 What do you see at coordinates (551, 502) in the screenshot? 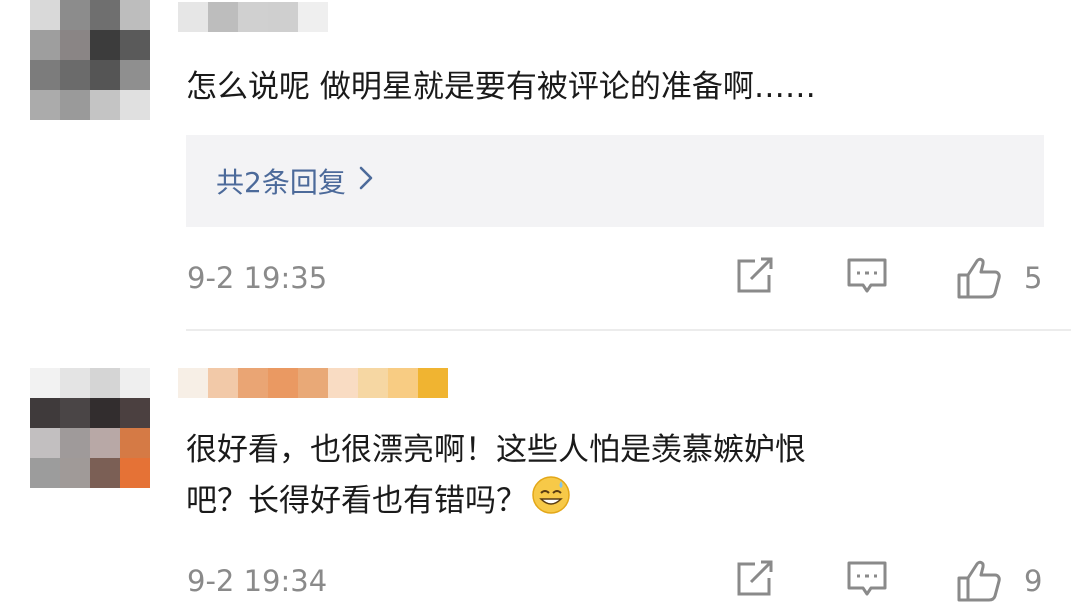
I see `grinning-sweat-emoji` at bounding box center [551, 502].